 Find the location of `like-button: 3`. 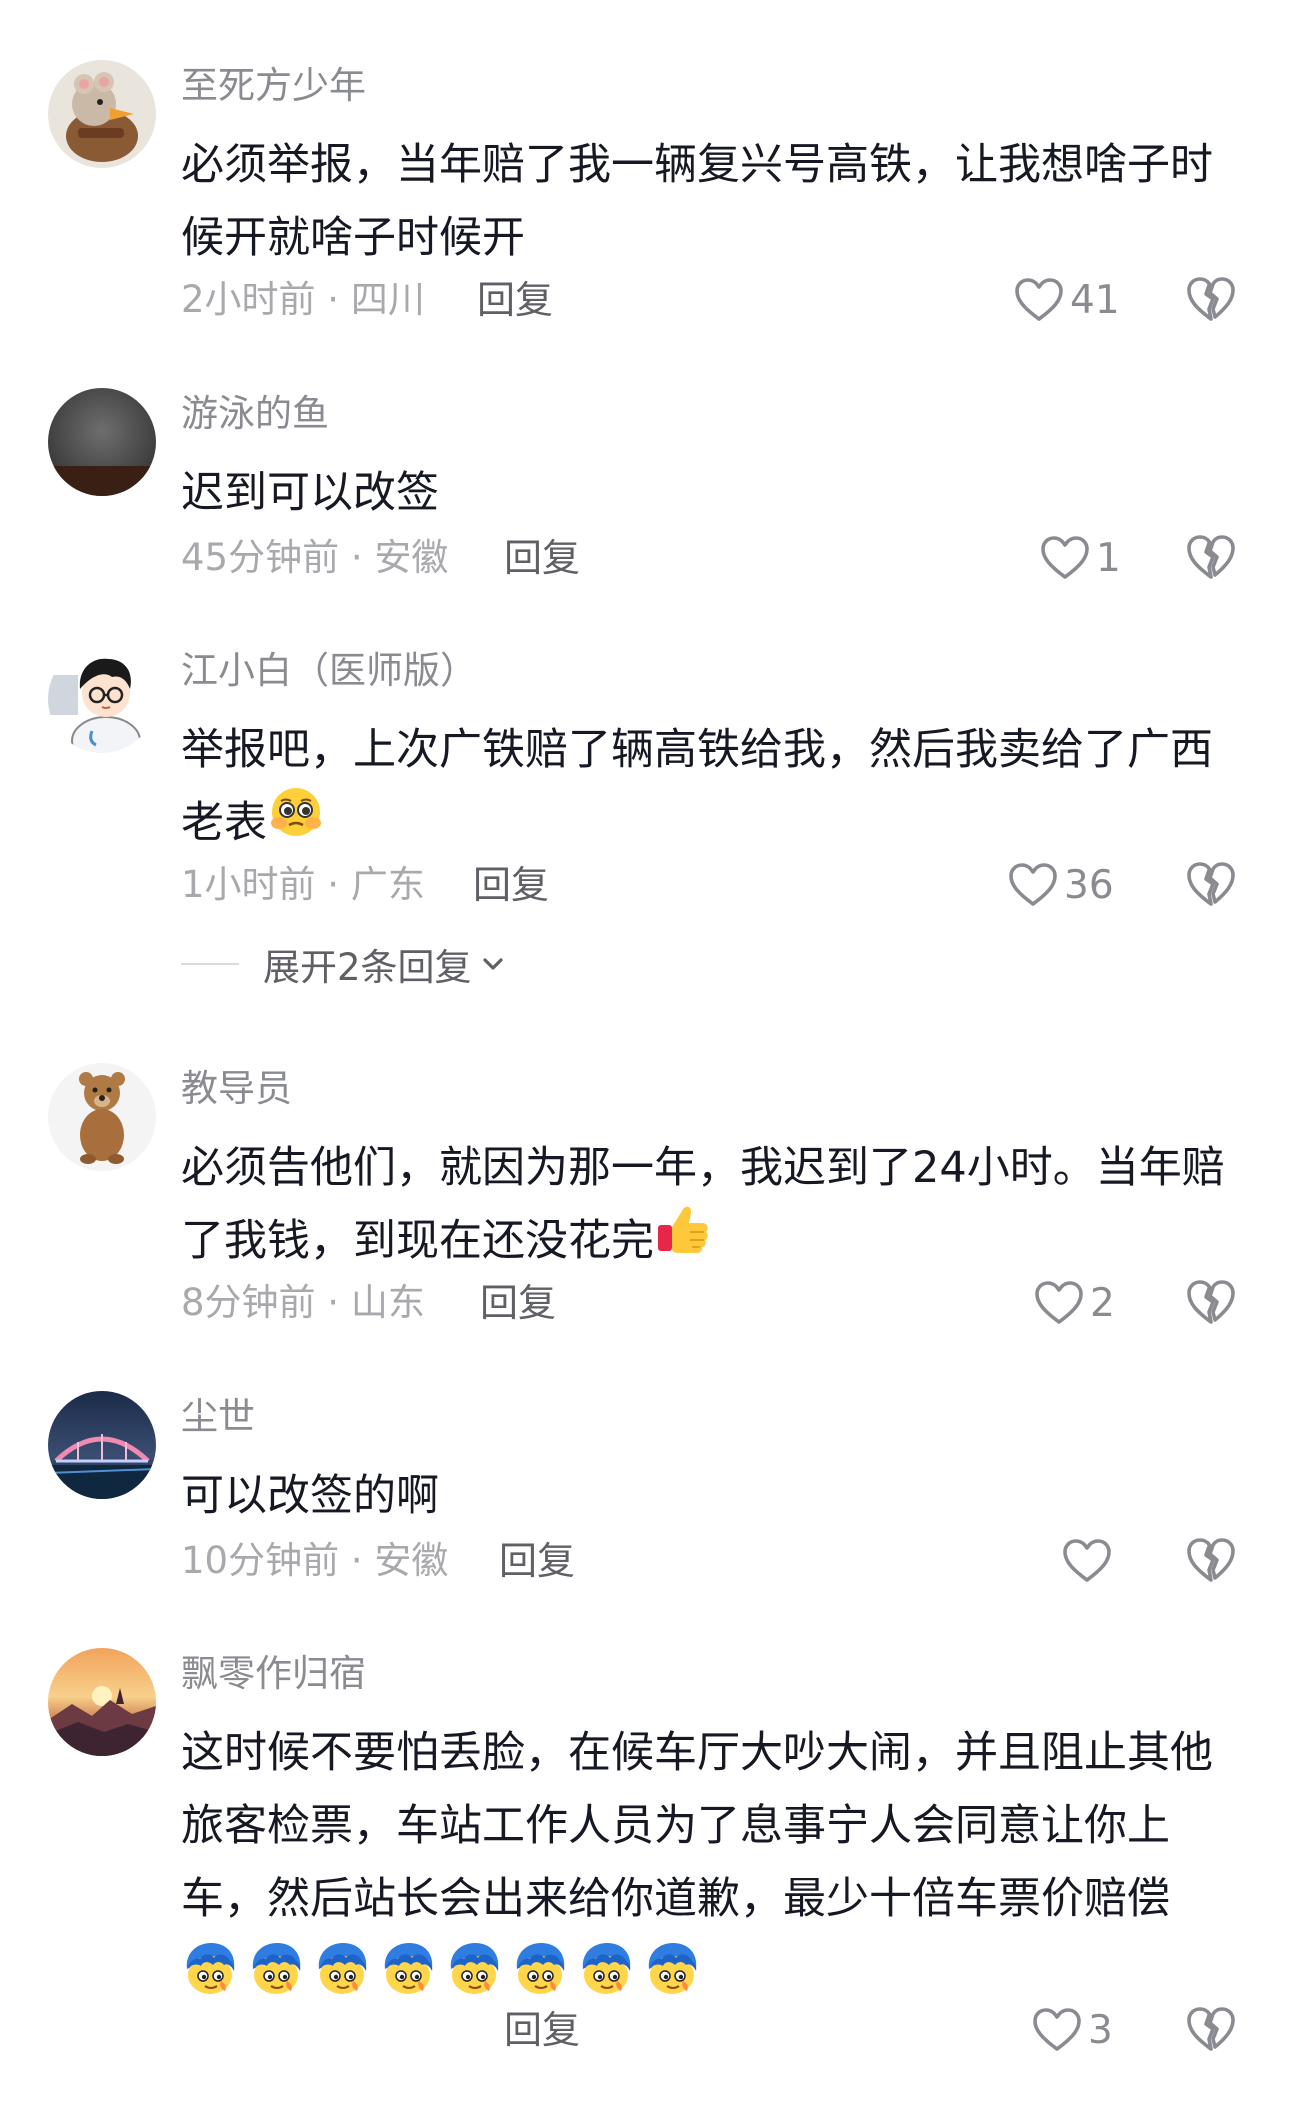

like-button: 3 is located at coordinates (1072, 2030).